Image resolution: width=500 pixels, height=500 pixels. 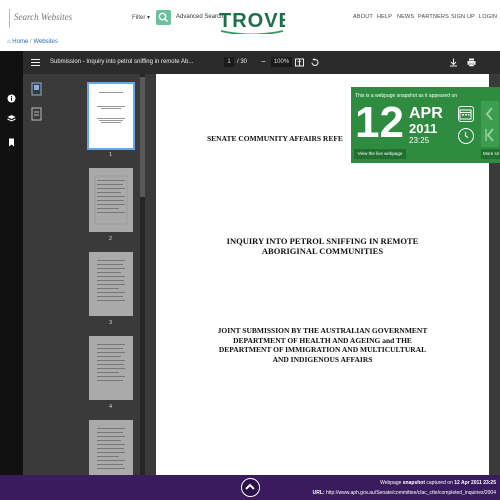 I want to click on filter-dropdown: Filter ▾, so click(x=141, y=17).